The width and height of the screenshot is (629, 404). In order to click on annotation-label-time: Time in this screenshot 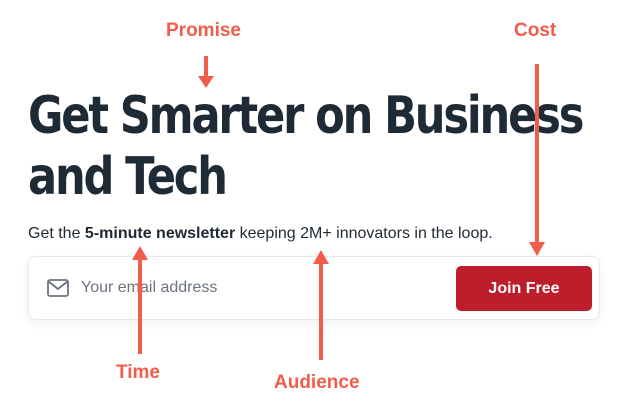, I will do `click(138, 372)`.